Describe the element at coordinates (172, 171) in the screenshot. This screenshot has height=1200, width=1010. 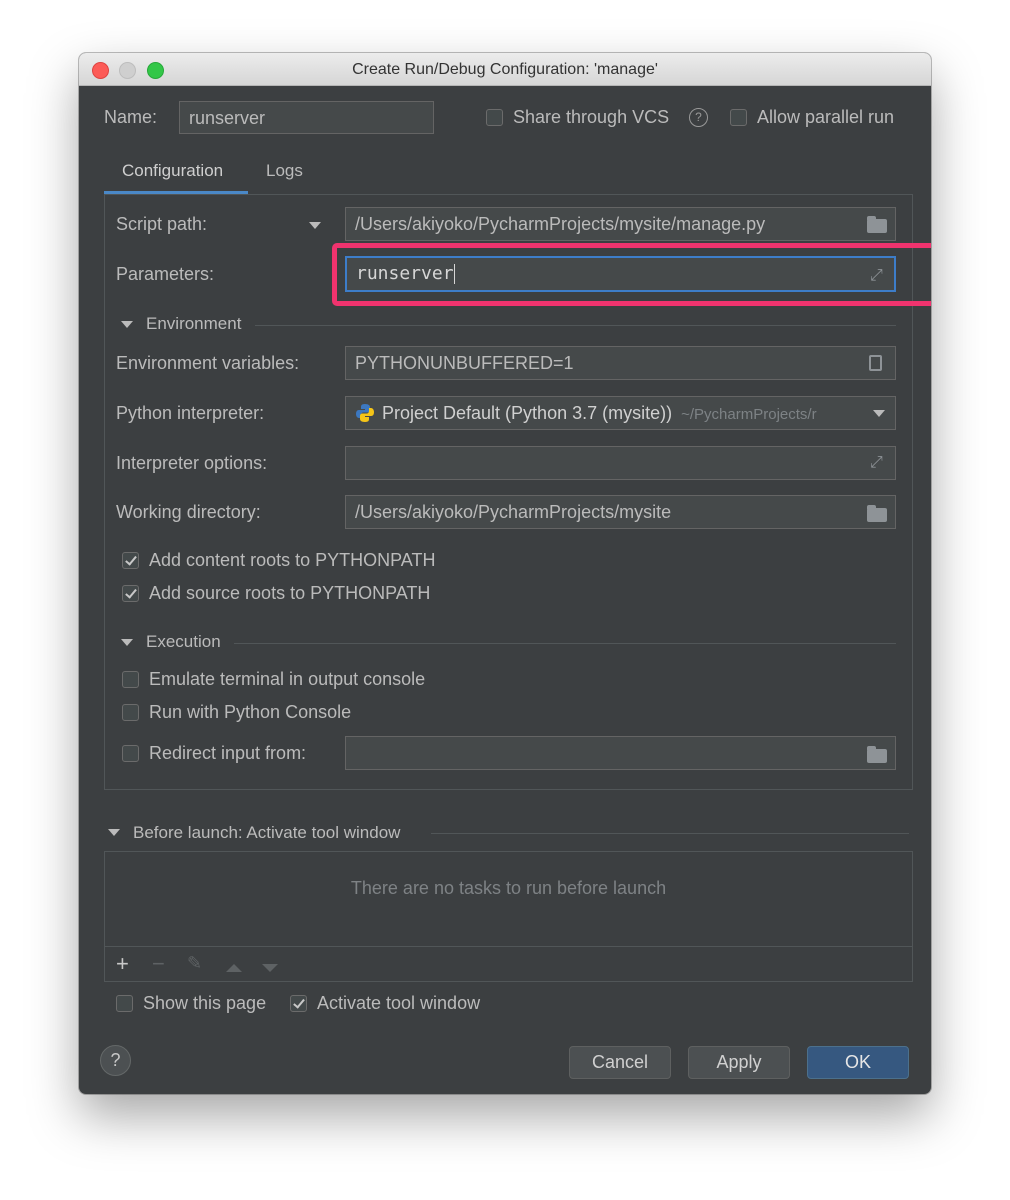
I see `tab-configuration: Configuration` at that location.